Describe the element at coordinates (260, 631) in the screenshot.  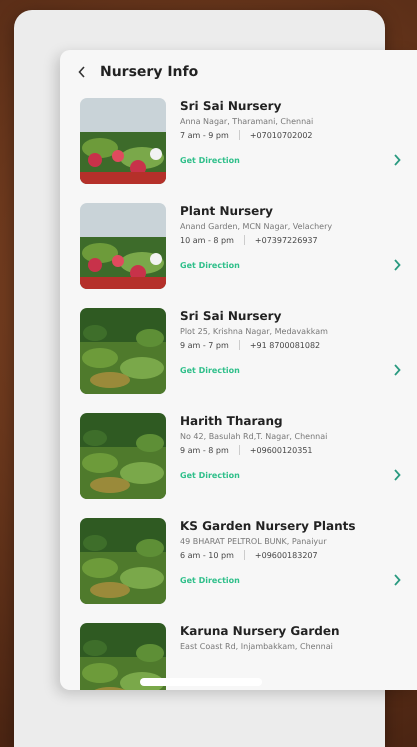
I see `nursery-name: Karuna Nursery Garden` at that location.